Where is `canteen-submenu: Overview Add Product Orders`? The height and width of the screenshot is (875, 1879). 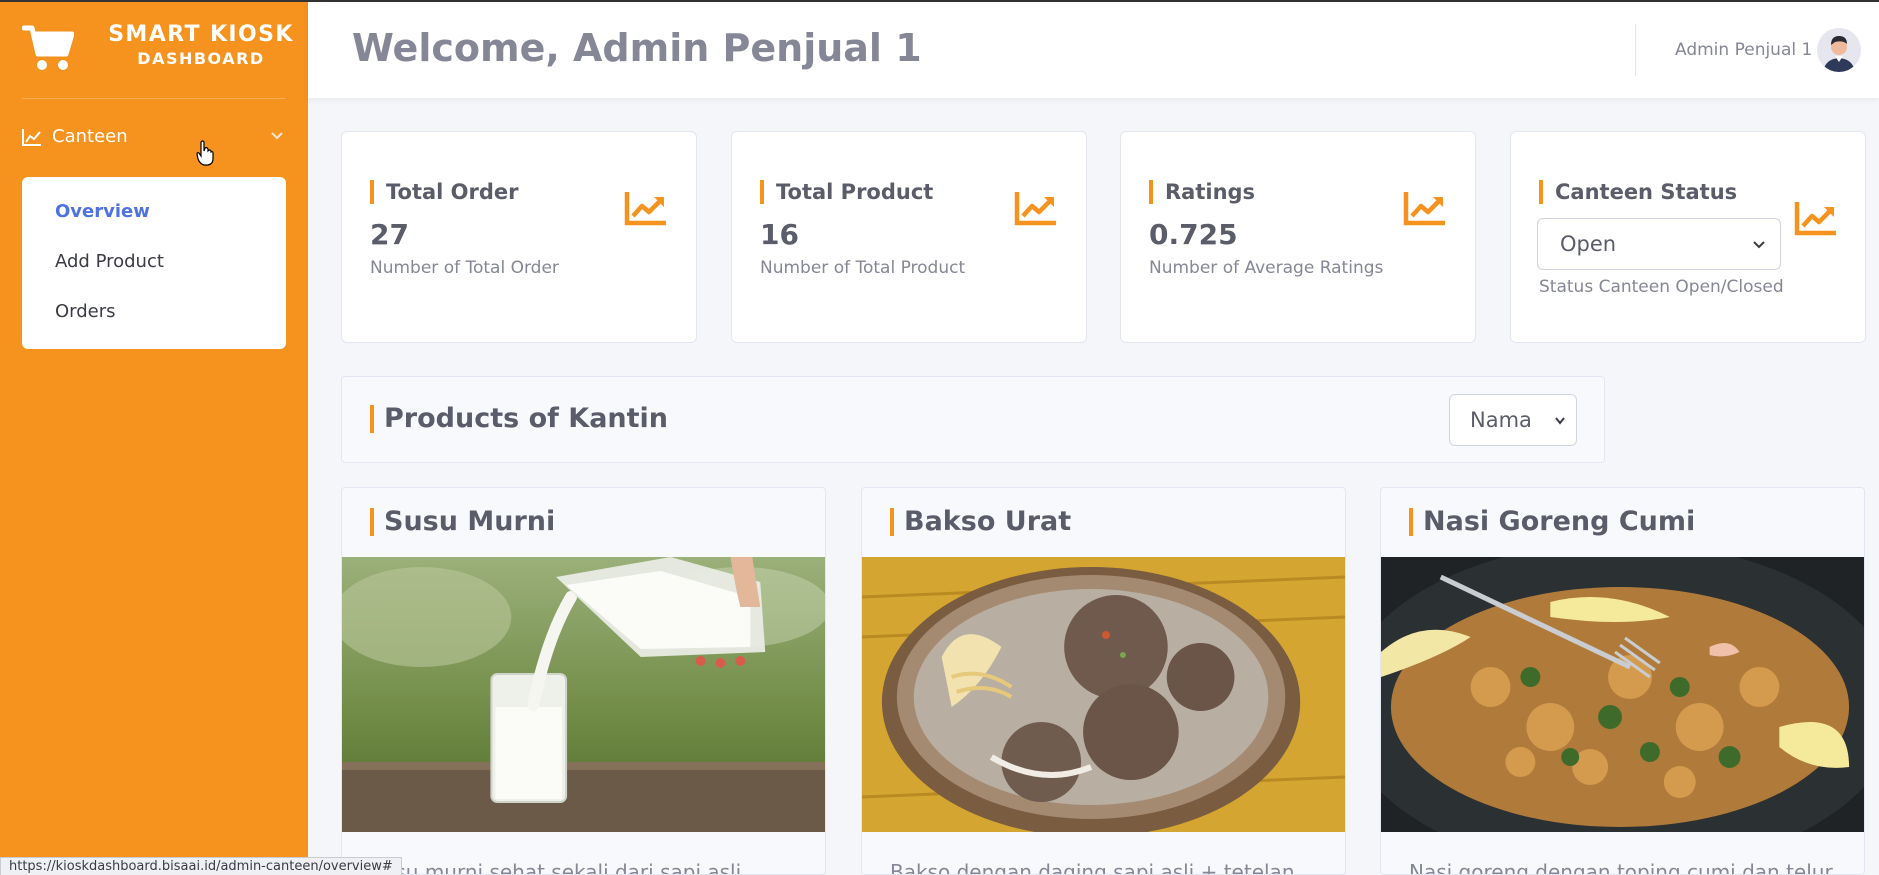 canteen-submenu: Overview Add Product Orders is located at coordinates (154, 263).